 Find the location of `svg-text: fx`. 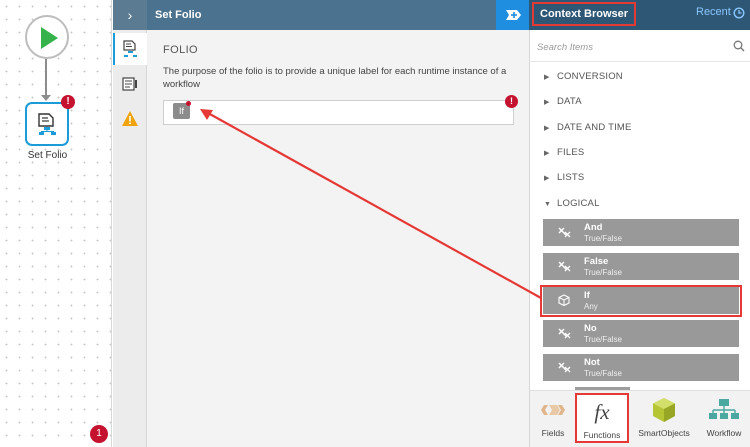

svg-text: fx is located at coordinates (602, 412).